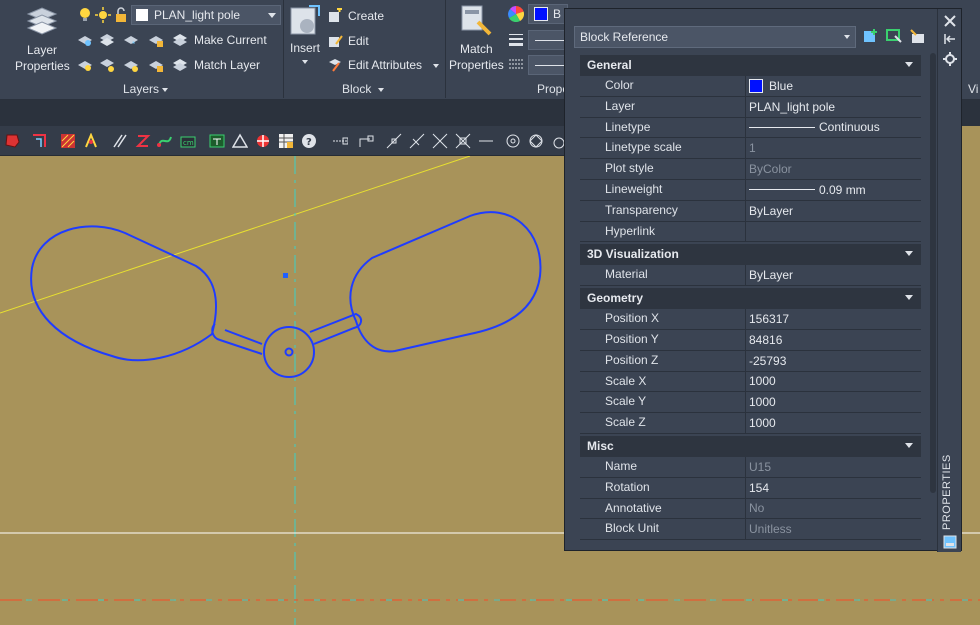  Describe the element at coordinates (263, 141) in the screenshot. I see `move-icon` at that location.